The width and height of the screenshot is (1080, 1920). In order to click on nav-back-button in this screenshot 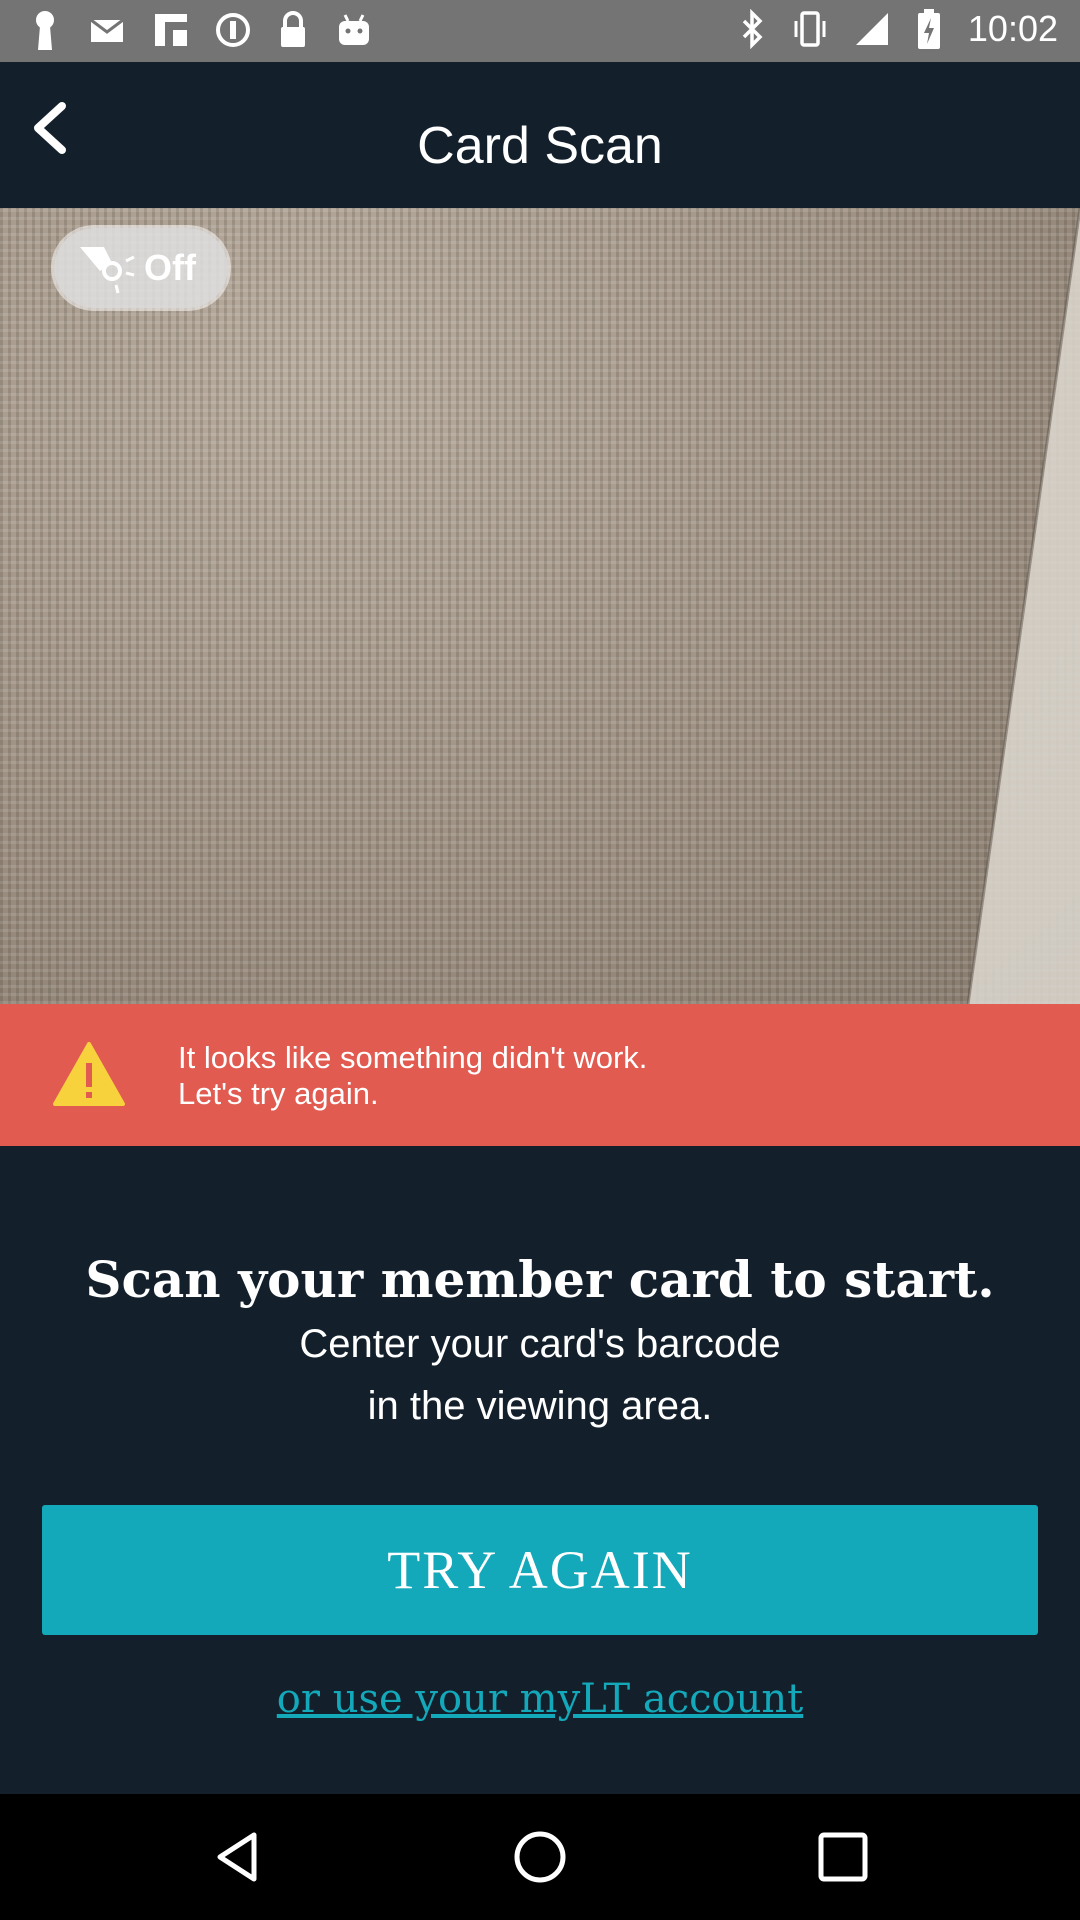, I will do `click(238, 1857)`.